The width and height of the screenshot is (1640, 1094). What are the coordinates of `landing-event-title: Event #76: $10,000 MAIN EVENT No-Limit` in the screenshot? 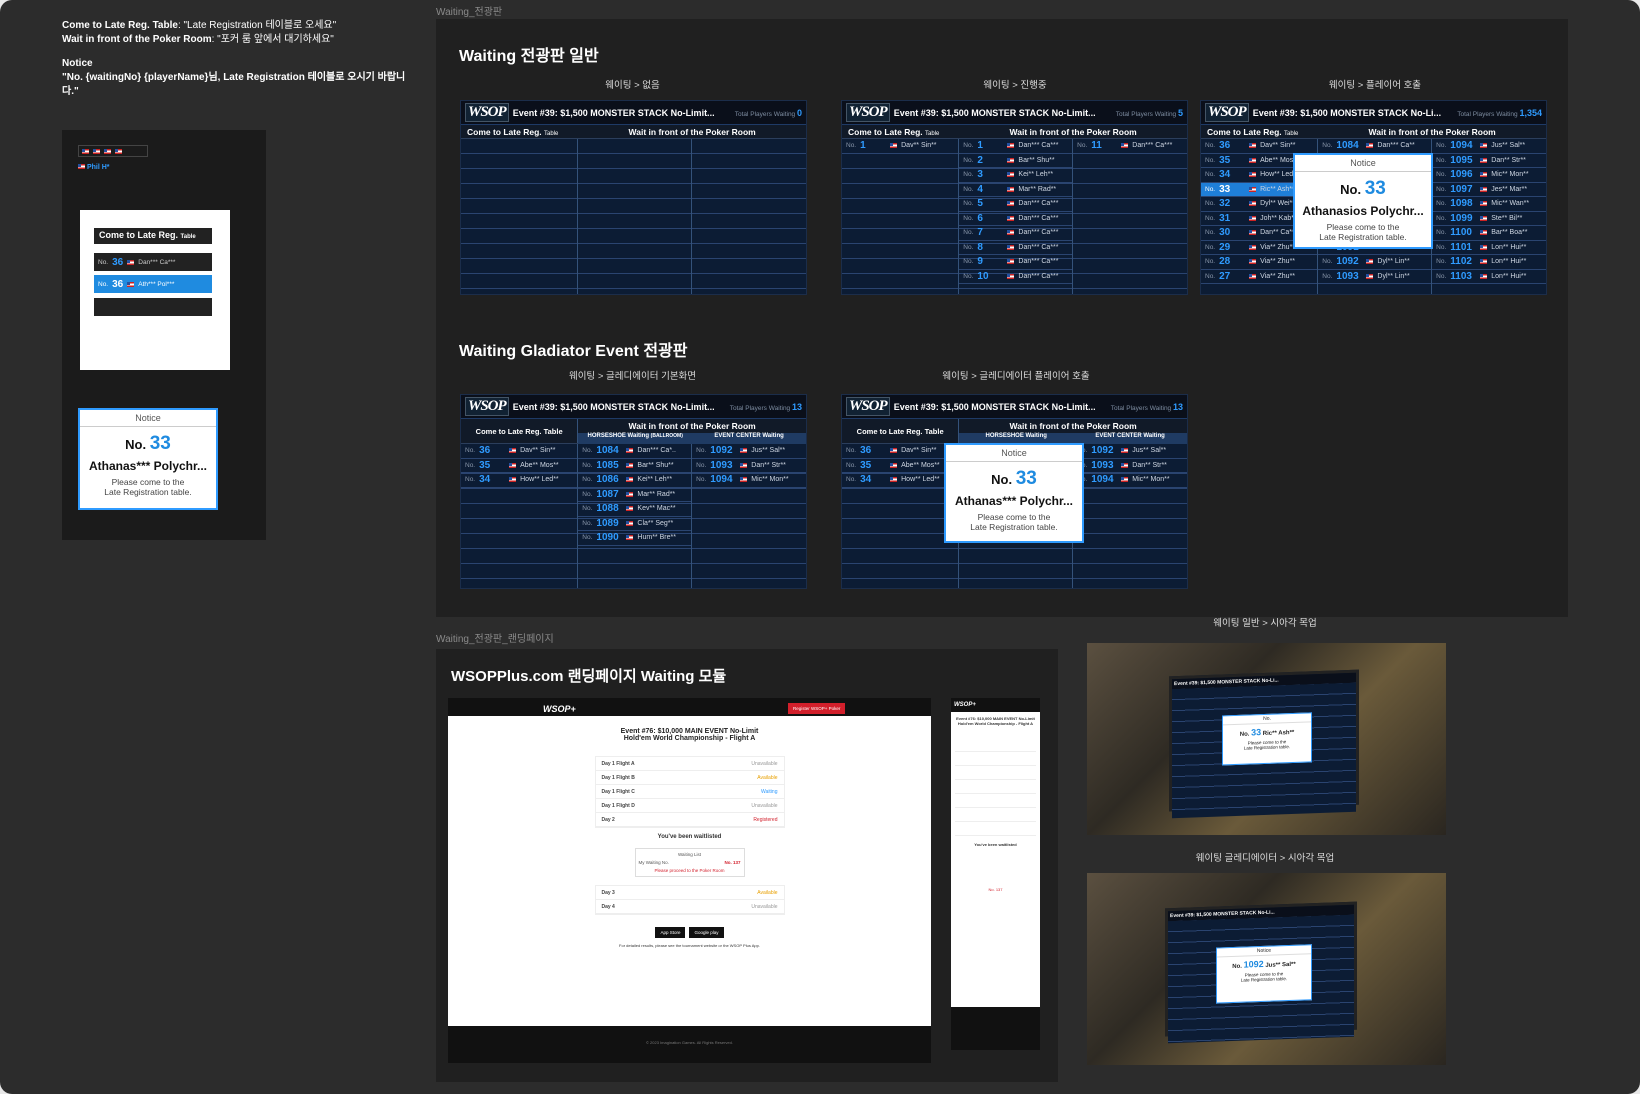 It's located at (689, 731).